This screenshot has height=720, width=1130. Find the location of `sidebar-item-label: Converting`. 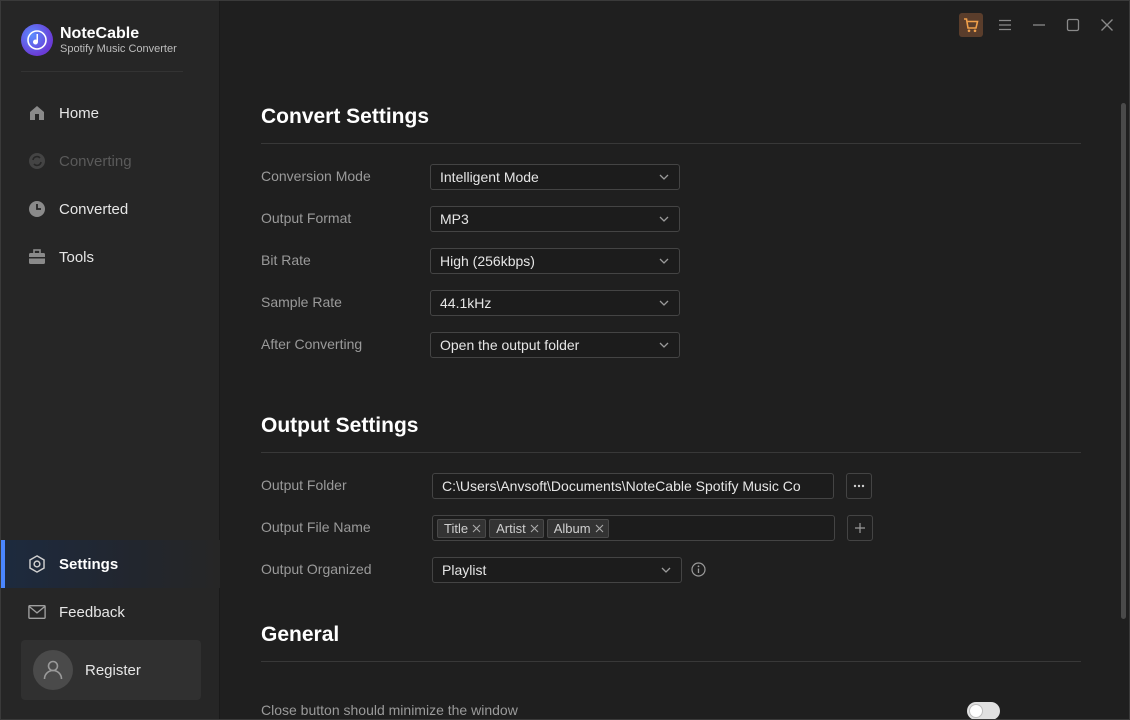

sidebar-item-label: Converting is located at coordinates (95, 161).